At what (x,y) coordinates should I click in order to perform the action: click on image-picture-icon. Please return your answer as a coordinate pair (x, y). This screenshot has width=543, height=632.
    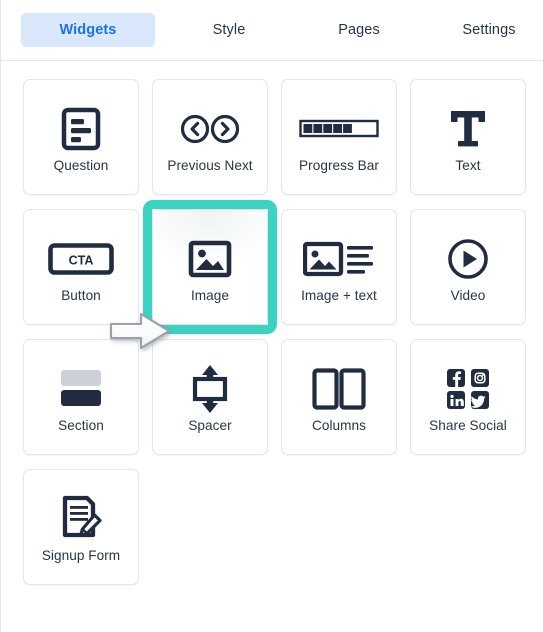
    Looking at the image, I should click on (210, 259).